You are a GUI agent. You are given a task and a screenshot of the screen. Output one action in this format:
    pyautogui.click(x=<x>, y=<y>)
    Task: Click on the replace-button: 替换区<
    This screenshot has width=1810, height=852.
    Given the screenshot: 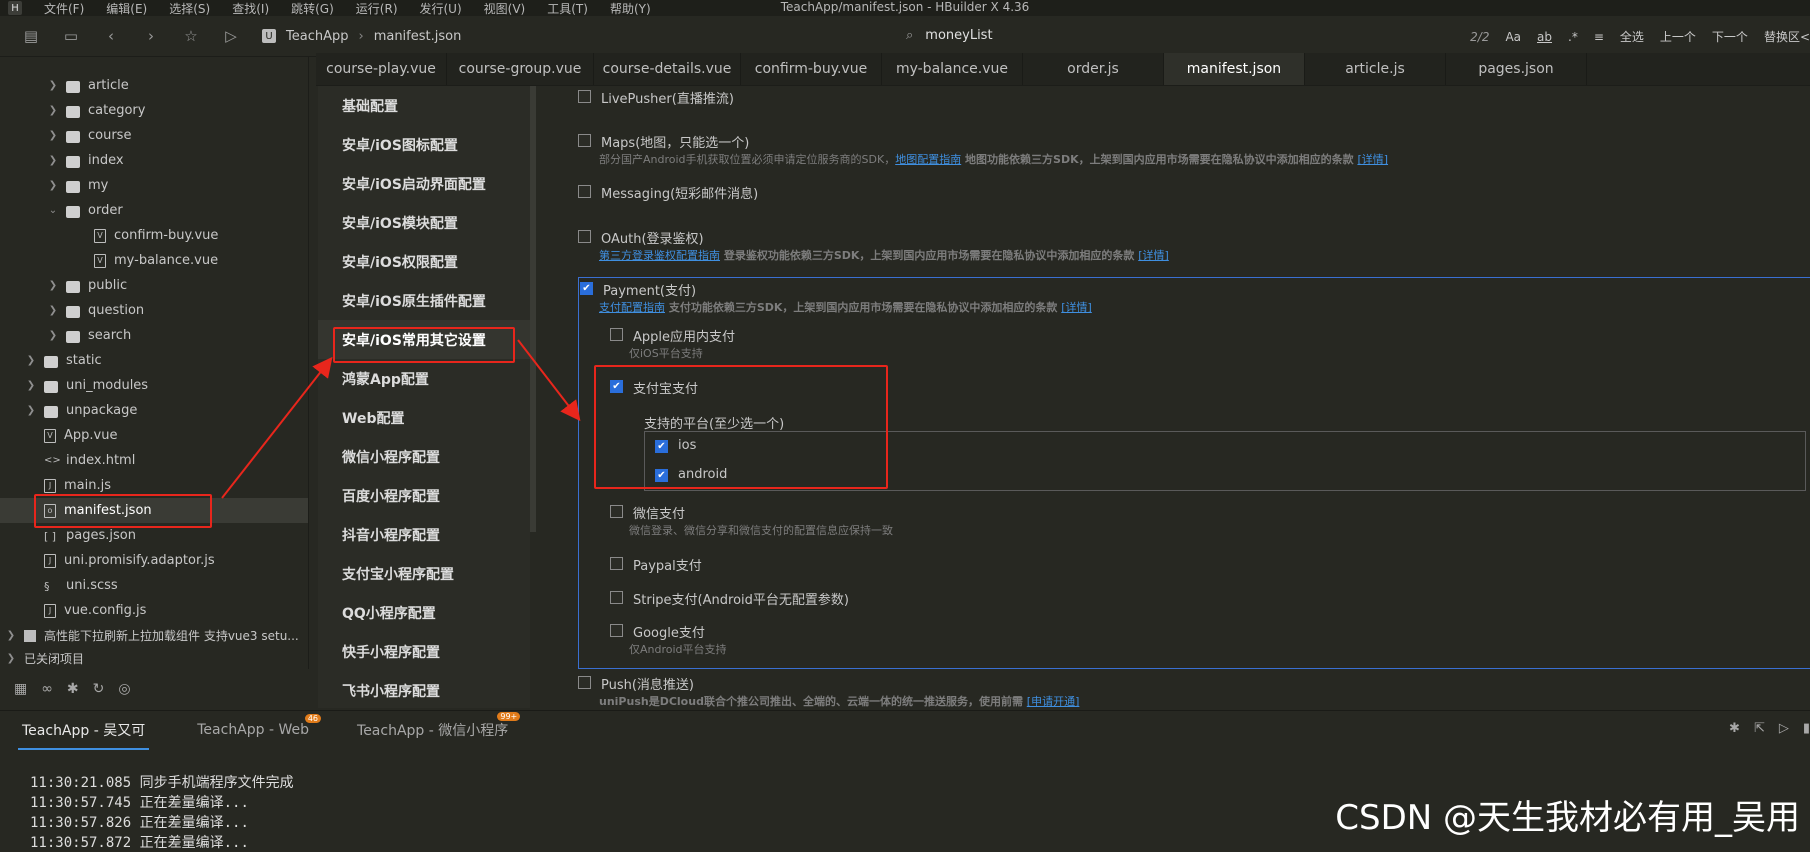 What is the action you would take?
    pyautogui.click(x=1787, y=36)
    